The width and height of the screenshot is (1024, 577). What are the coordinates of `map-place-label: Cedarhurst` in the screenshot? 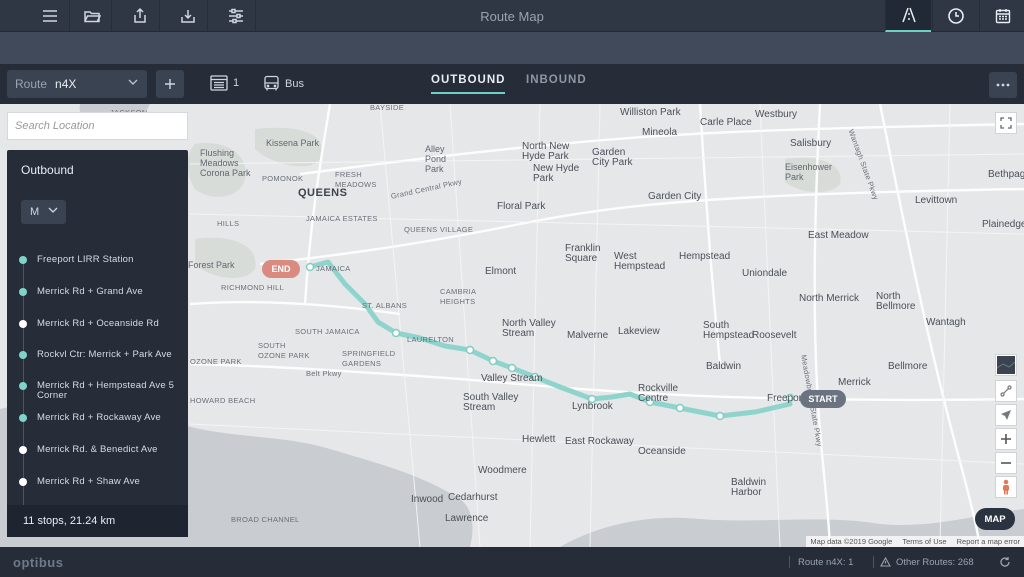 It's located at (473, 497).